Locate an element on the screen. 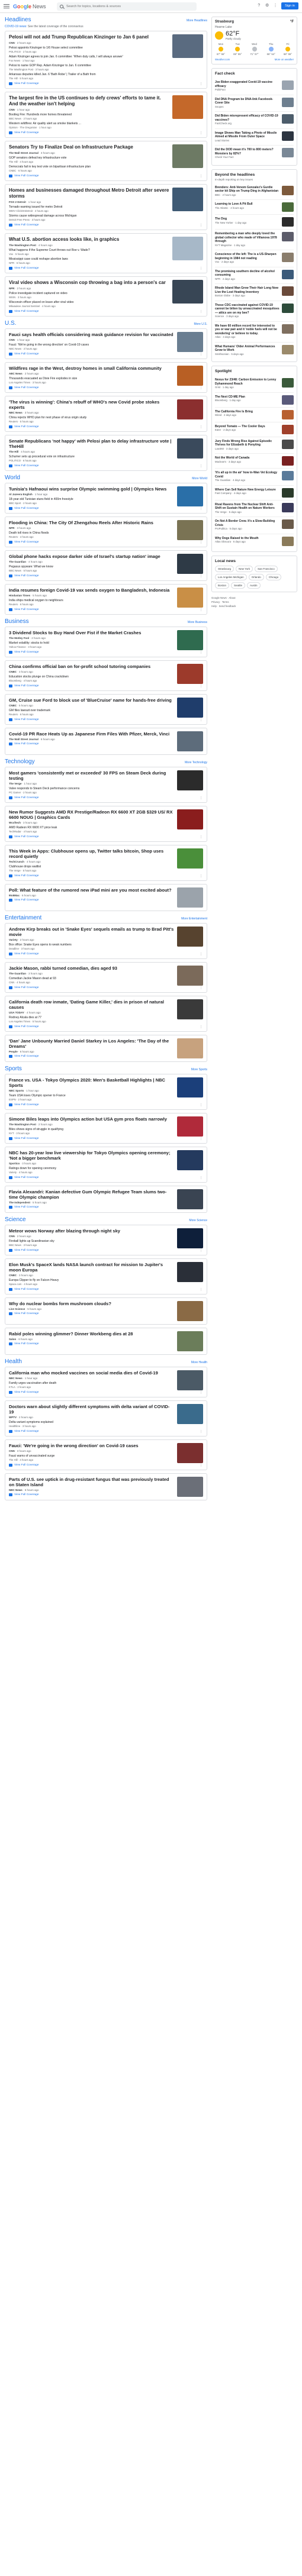 The height and width of the screenshot is (2576, 302). story-source: The Motley Fool is located at coordinates (19, 639).